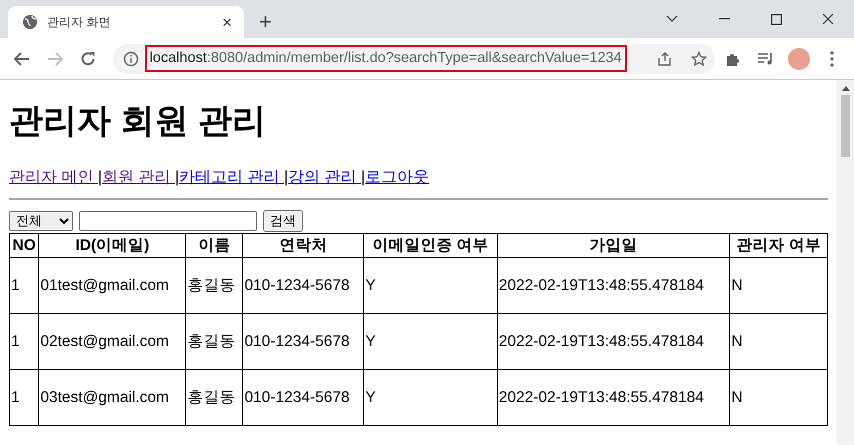 The width and height of the screenshot is (854, 446). What do you see at coordinates (55, 59) in the screenshot?
I see `forward-arrow-icon` at bounding box center [55, 59].